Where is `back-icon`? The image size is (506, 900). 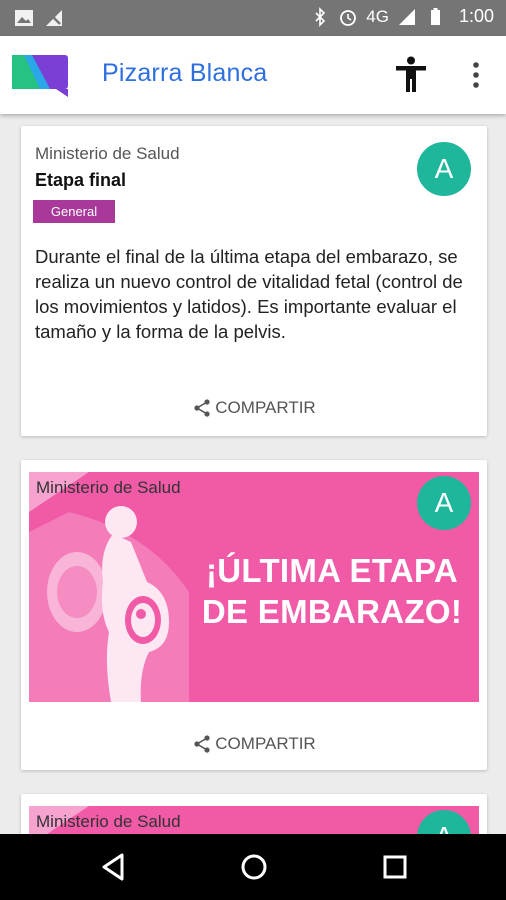
back-icon is located at coordinates (113, 867).